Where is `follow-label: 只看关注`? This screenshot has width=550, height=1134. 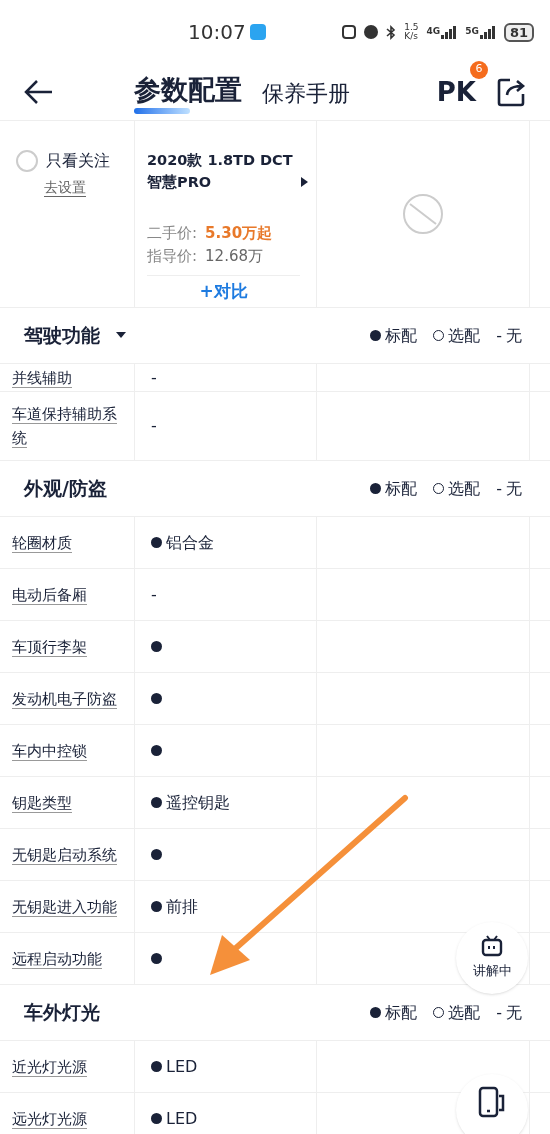 follow-label: 只看关注 is located at coordinates (78, 161).